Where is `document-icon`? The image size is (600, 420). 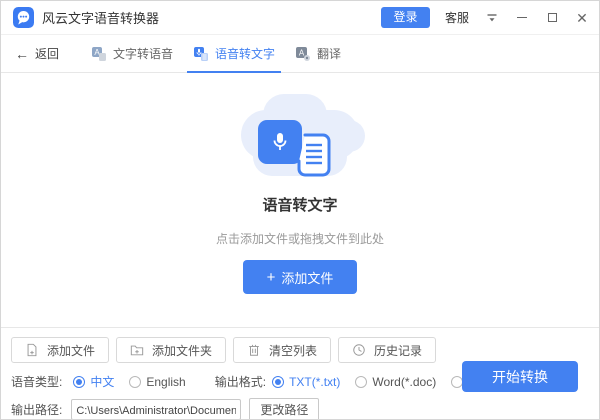
document-icon is located at coordinates (314, 157).